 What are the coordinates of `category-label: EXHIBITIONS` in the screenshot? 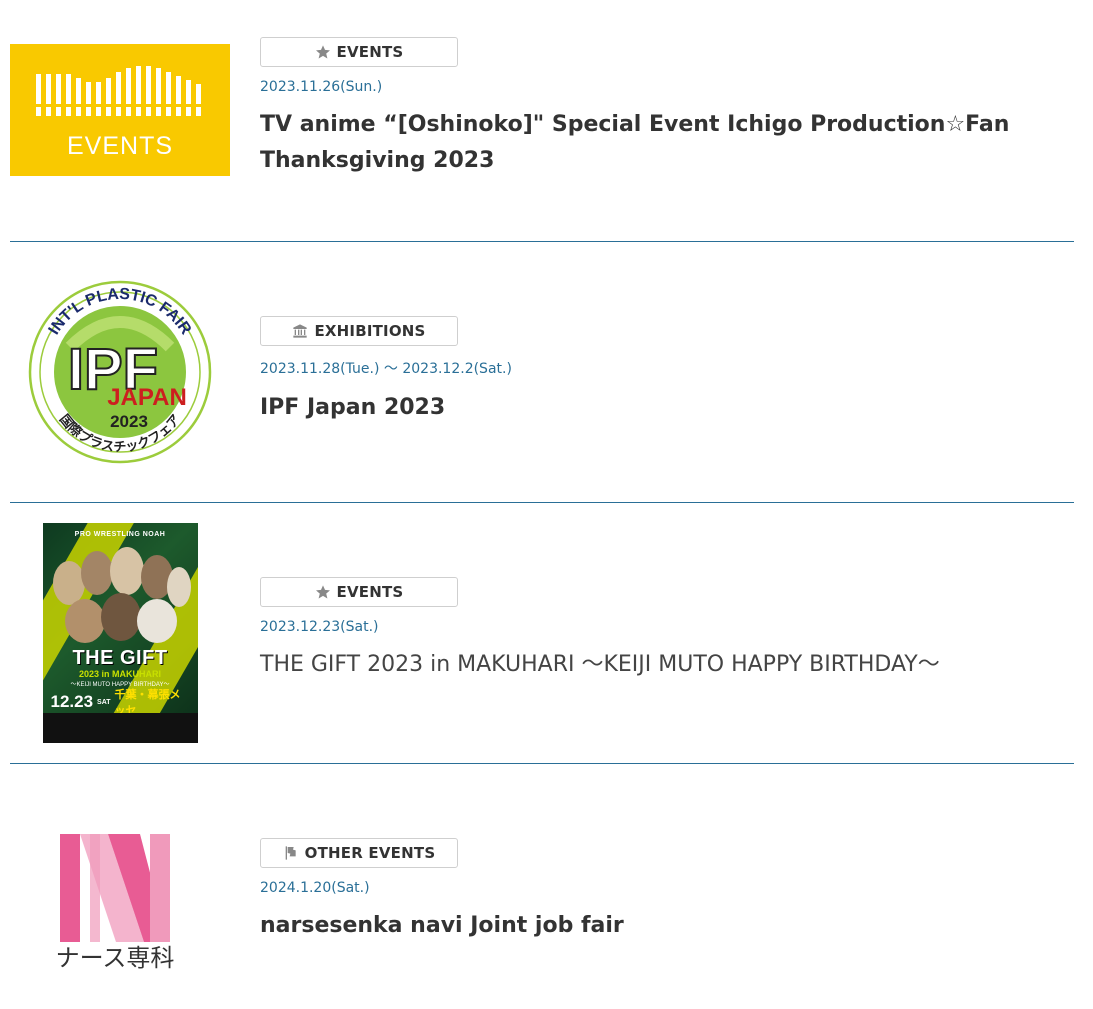 It's located at (370, 331).